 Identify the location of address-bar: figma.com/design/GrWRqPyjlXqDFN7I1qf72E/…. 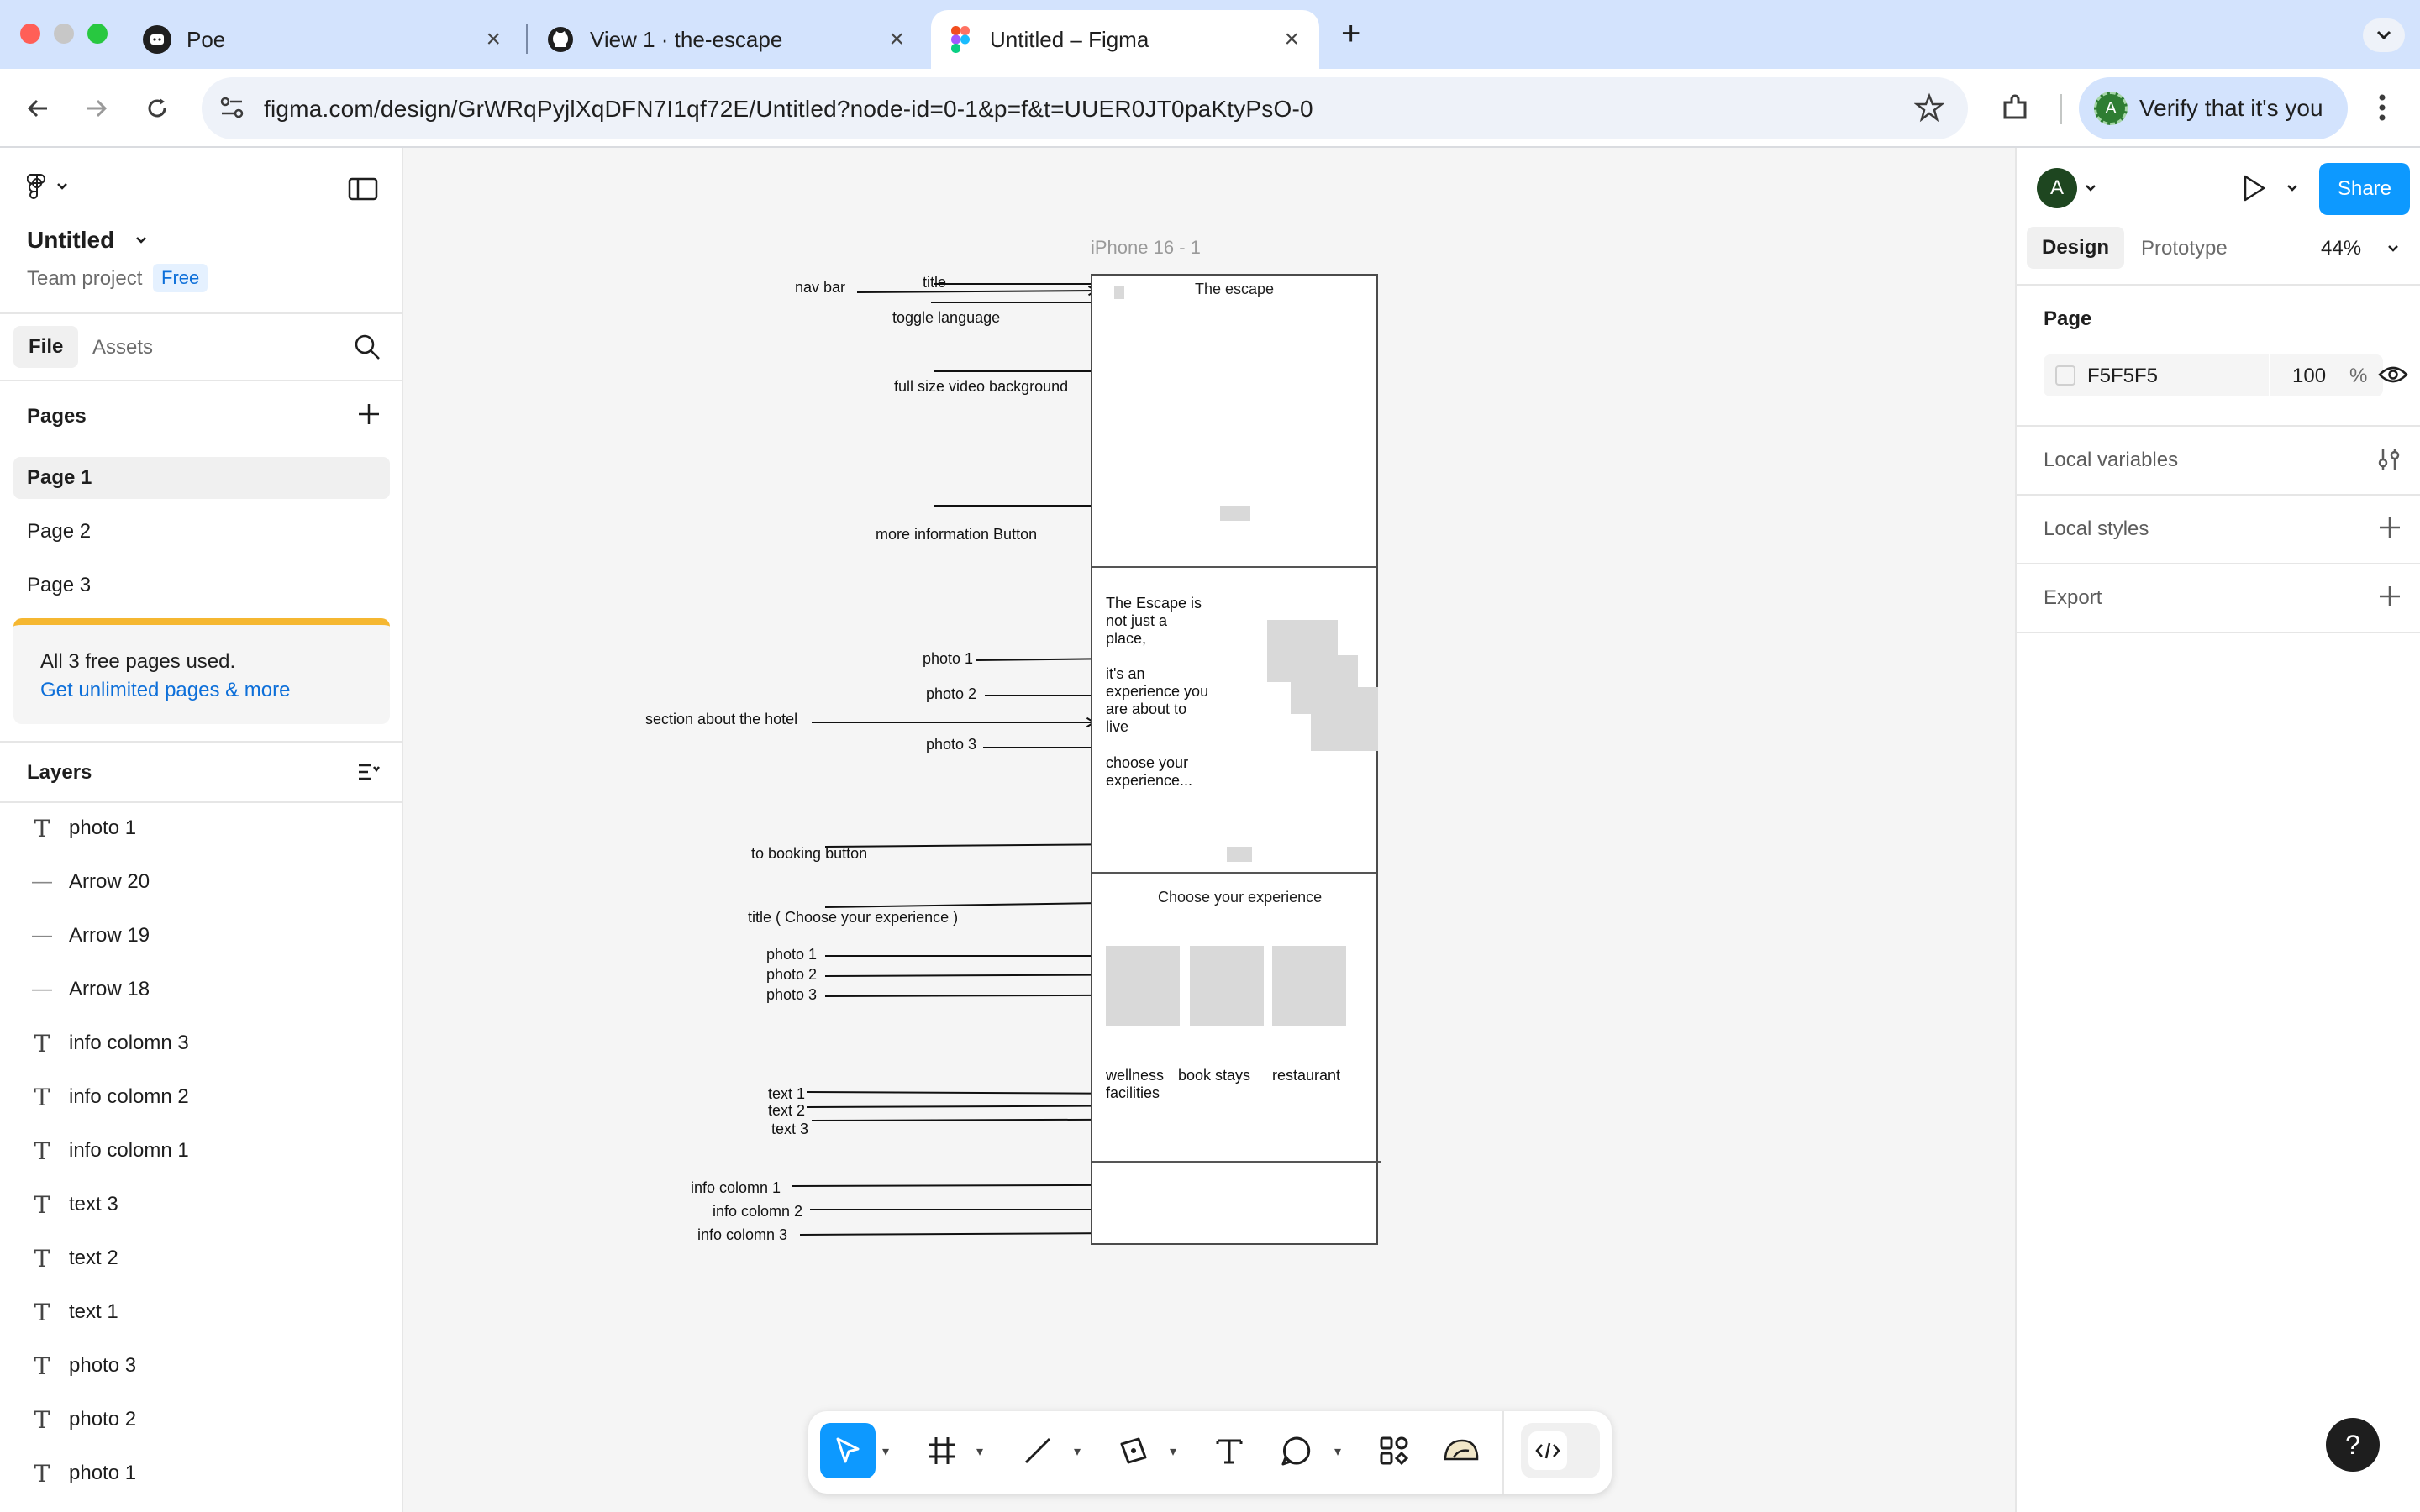
(1085, 108).